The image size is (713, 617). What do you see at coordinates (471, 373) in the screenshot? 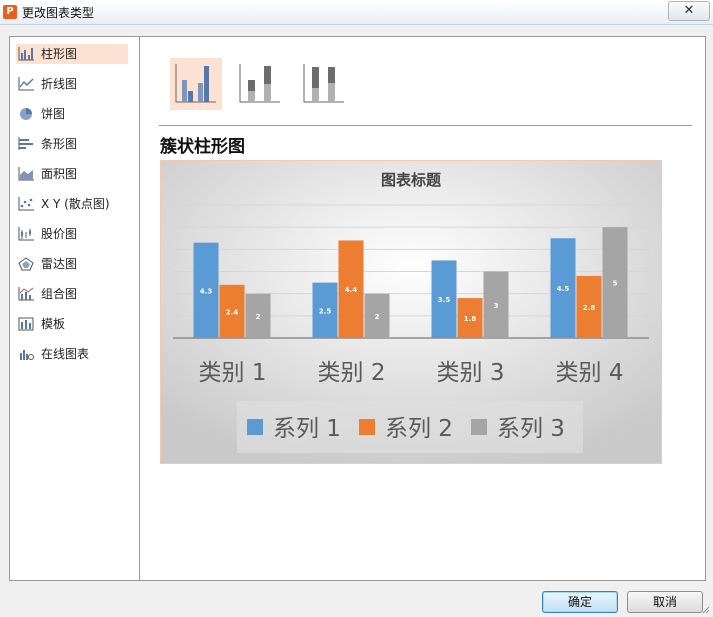
I see `category-label: 类别 3` at bounding box center [471, 373].